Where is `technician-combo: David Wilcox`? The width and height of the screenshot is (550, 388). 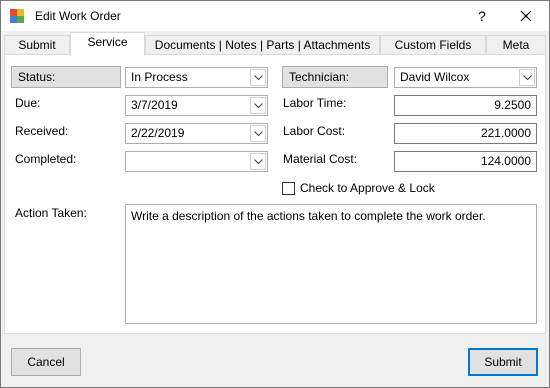 technician-combo: David Wilcox is located at coordinates (465, 77).